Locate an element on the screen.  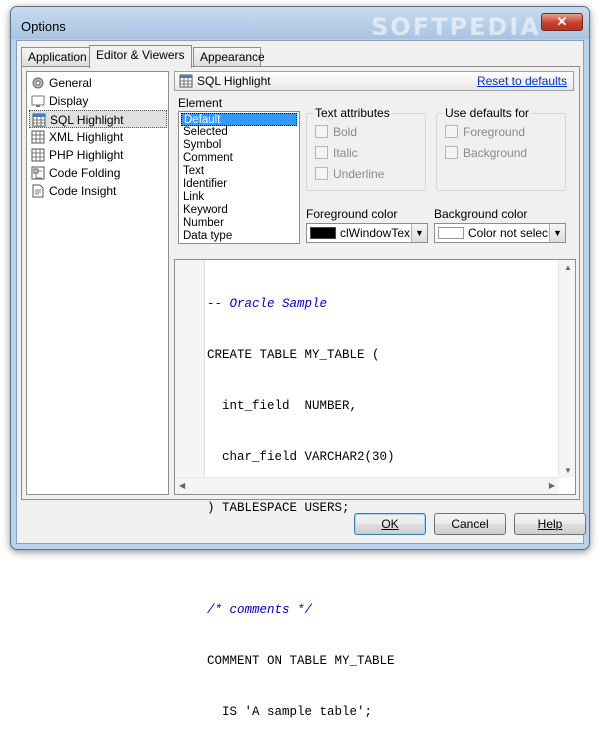
tree-item-code-folding: Code Folding is located at coordinates (98, 173).